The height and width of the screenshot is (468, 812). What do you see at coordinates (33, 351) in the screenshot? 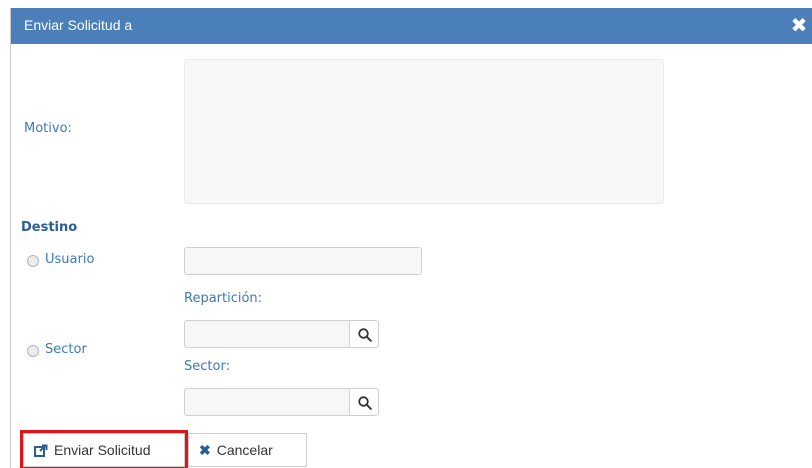
I see `sector-radio` at bounding box center [33, 351].